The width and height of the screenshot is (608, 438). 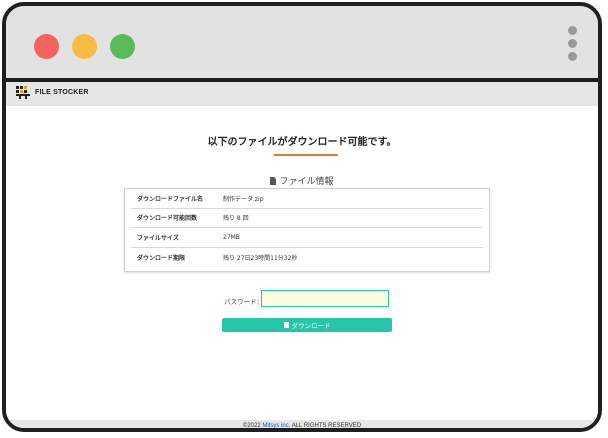 What do you see at coordinates (170, 199) in the screenshot?
I see `info-label: ダウンロードファイル名` at bounding box center [170, 199].